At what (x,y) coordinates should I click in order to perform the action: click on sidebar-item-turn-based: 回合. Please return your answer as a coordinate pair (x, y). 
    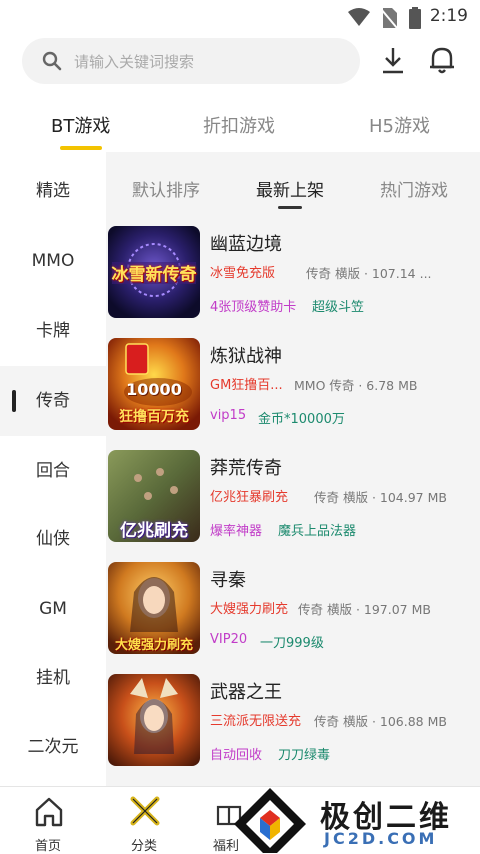
    Looking at the image, I should click on (53, 471).